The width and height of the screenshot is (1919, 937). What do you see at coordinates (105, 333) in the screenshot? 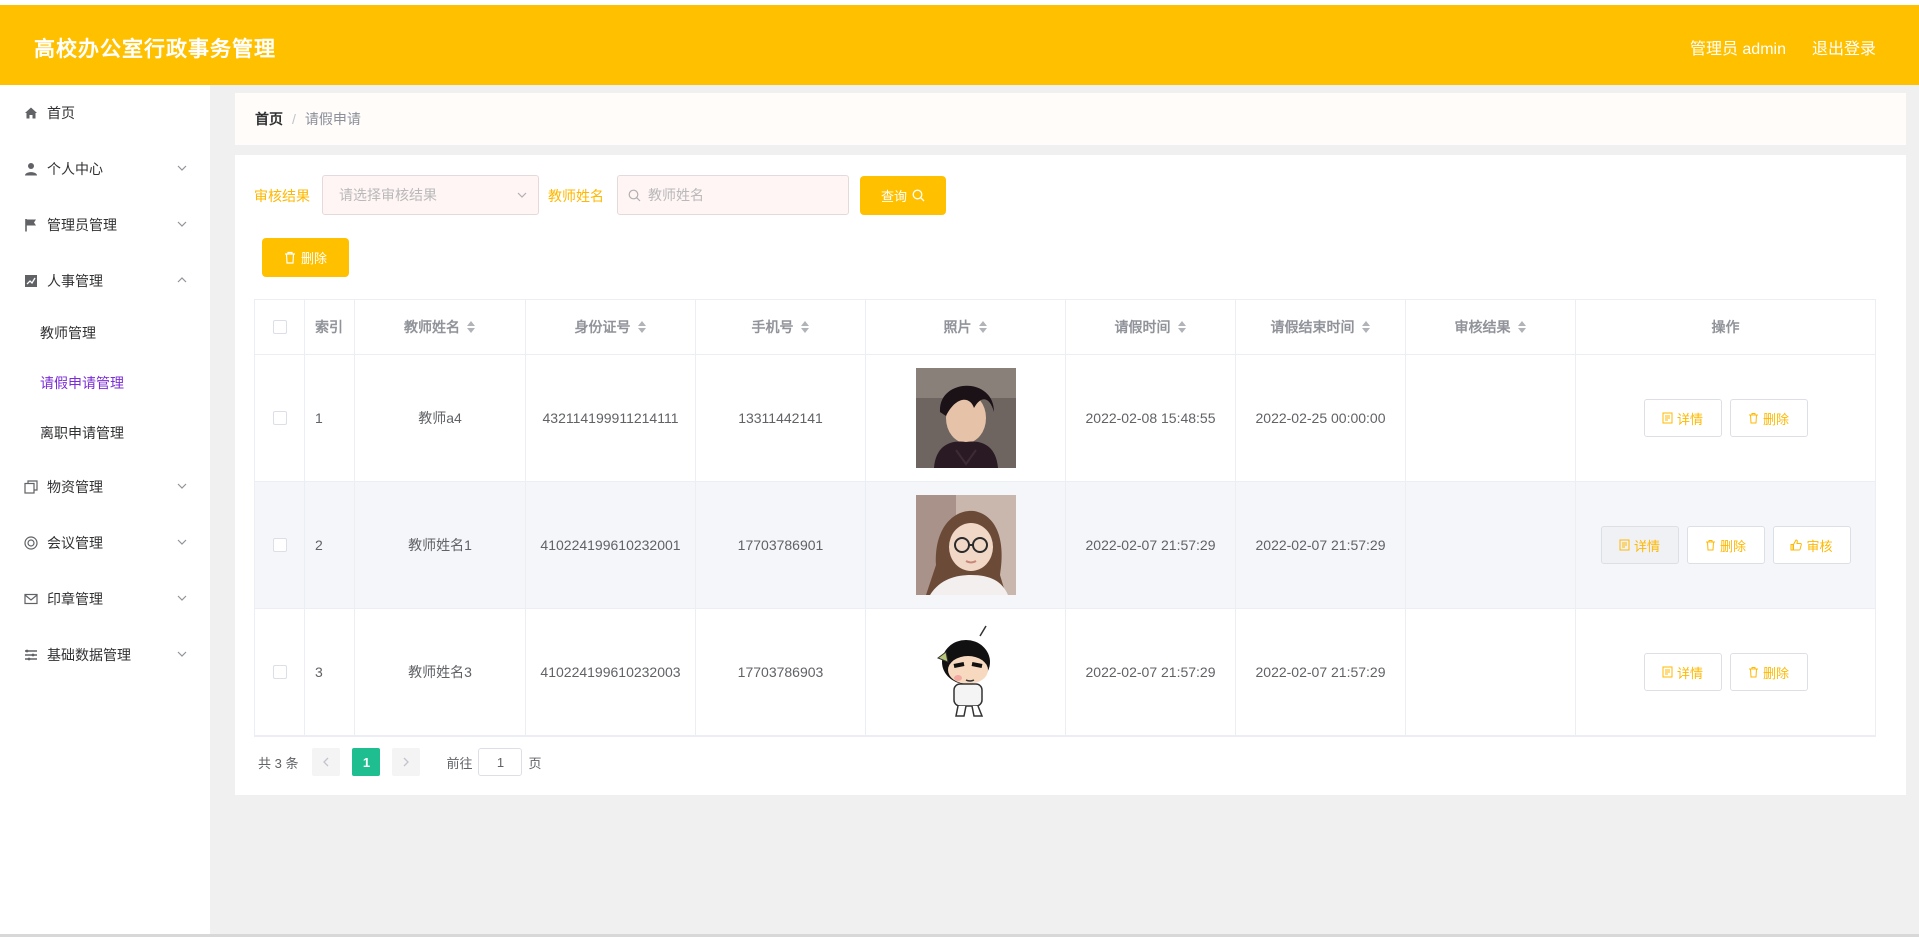
I see `sidebar-item-teacher: 教师管理` at bounding box center [105, 333].